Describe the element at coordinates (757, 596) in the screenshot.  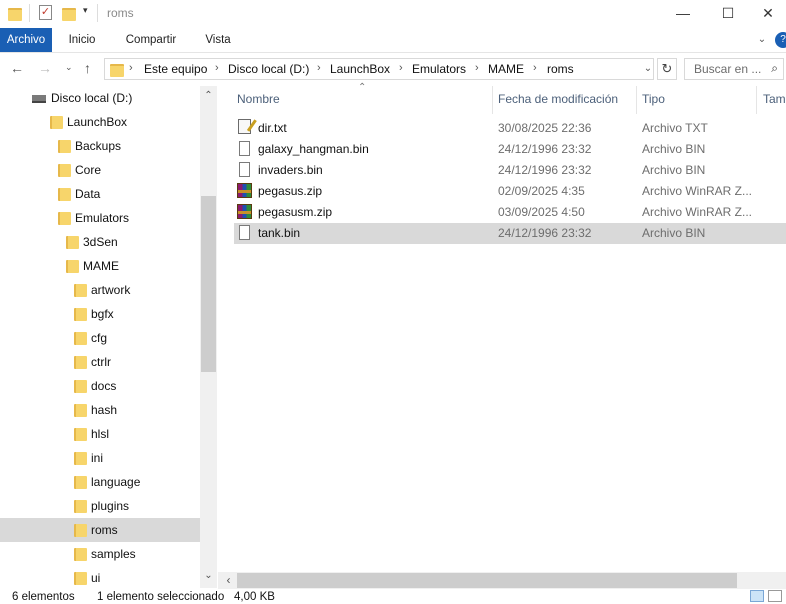
I see `details-view-icon` at that location.